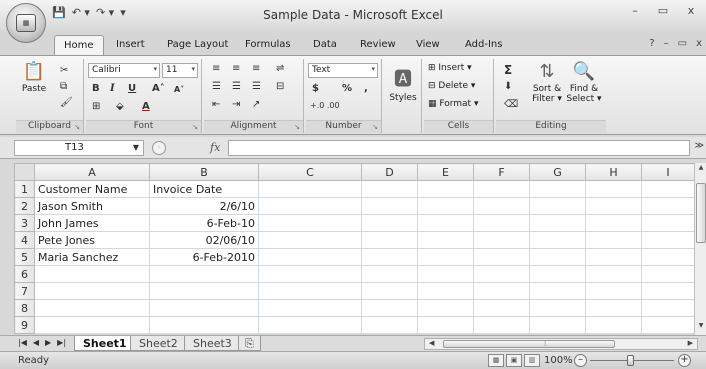  Describe the element at coordinates (63, 86) in the screenshot. I see `copy-icon: ⧉` at that location.